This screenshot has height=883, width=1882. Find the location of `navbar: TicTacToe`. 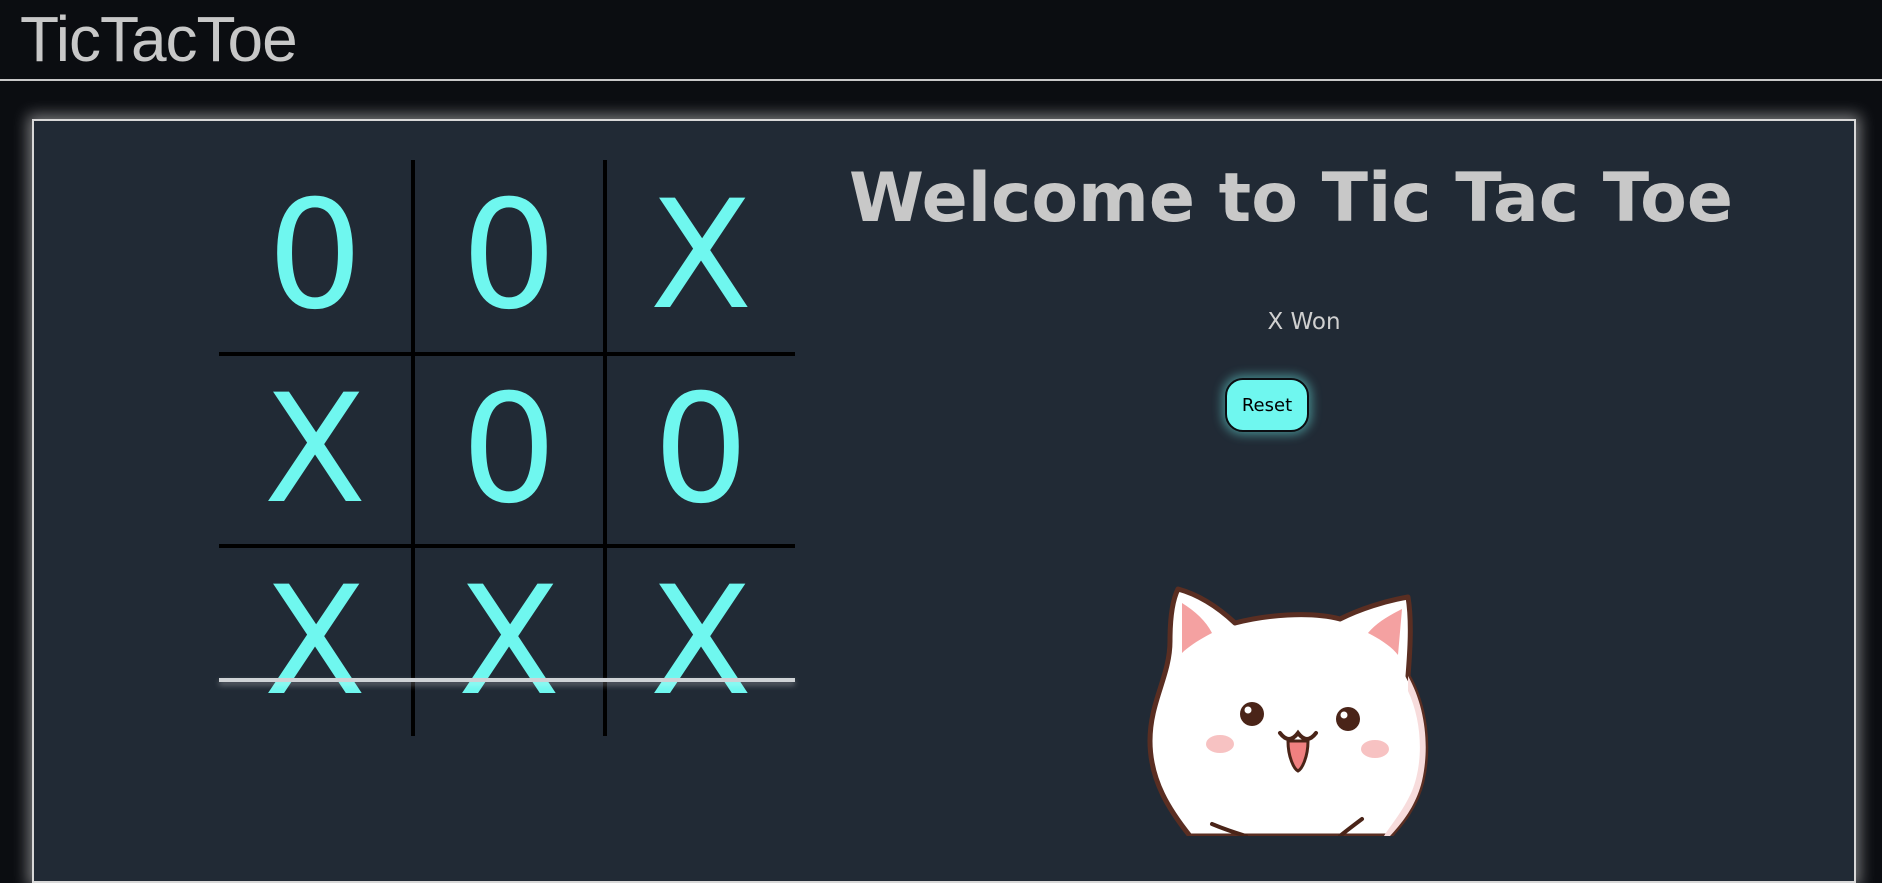

navbar: TicTacToe is located at coordinates (941, 40).